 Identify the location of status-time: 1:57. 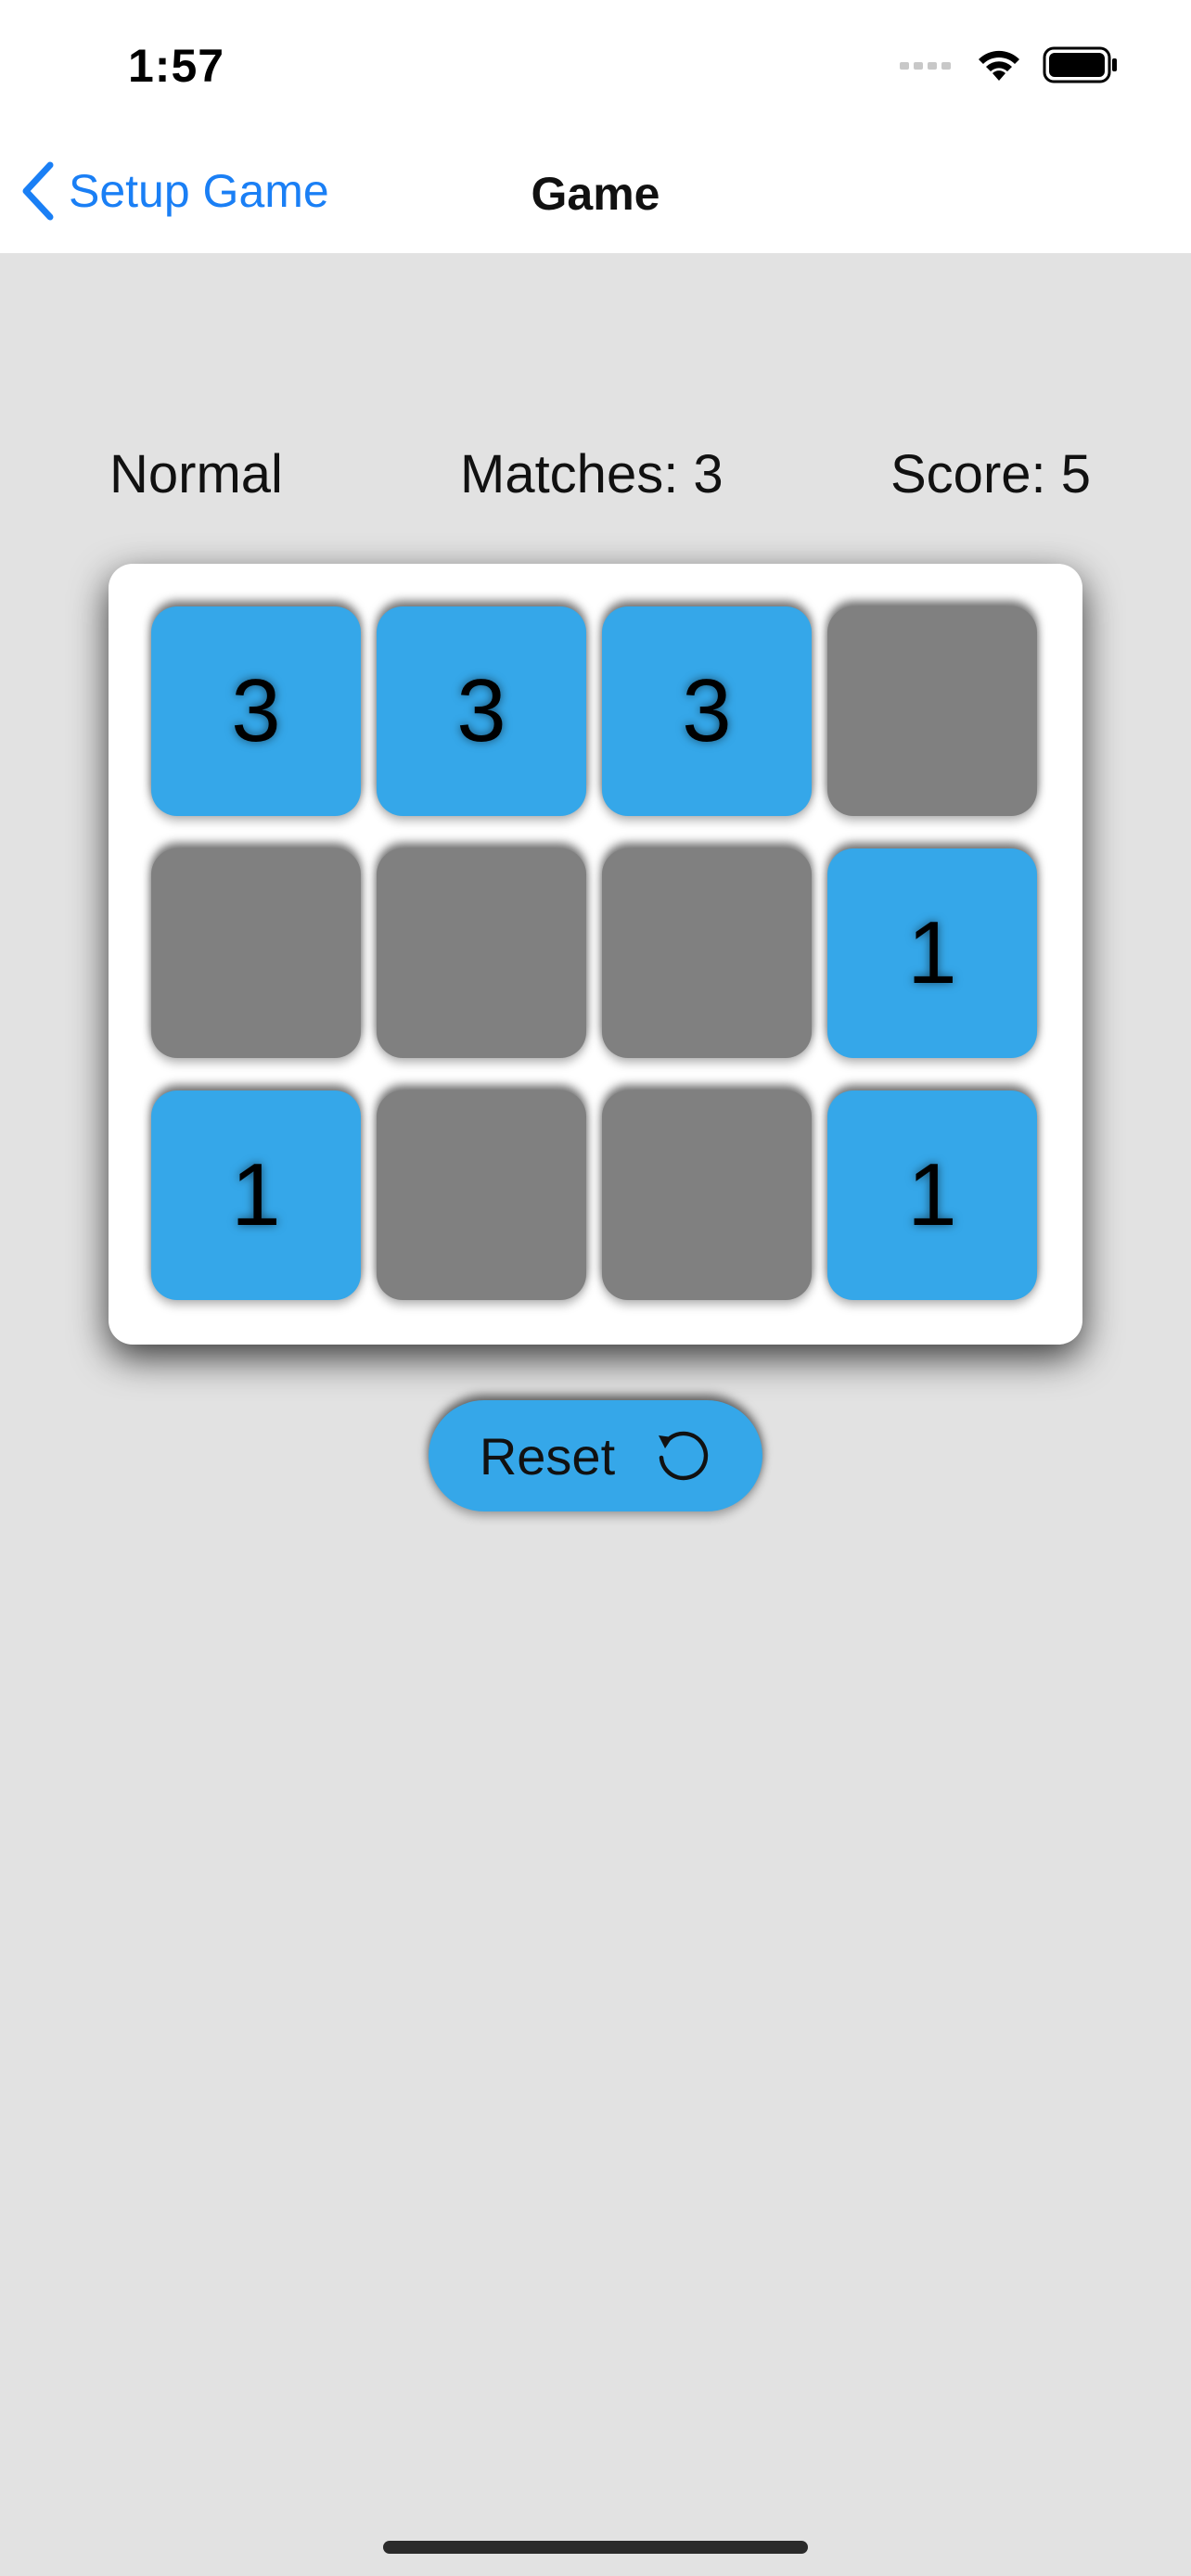
(177, 66).